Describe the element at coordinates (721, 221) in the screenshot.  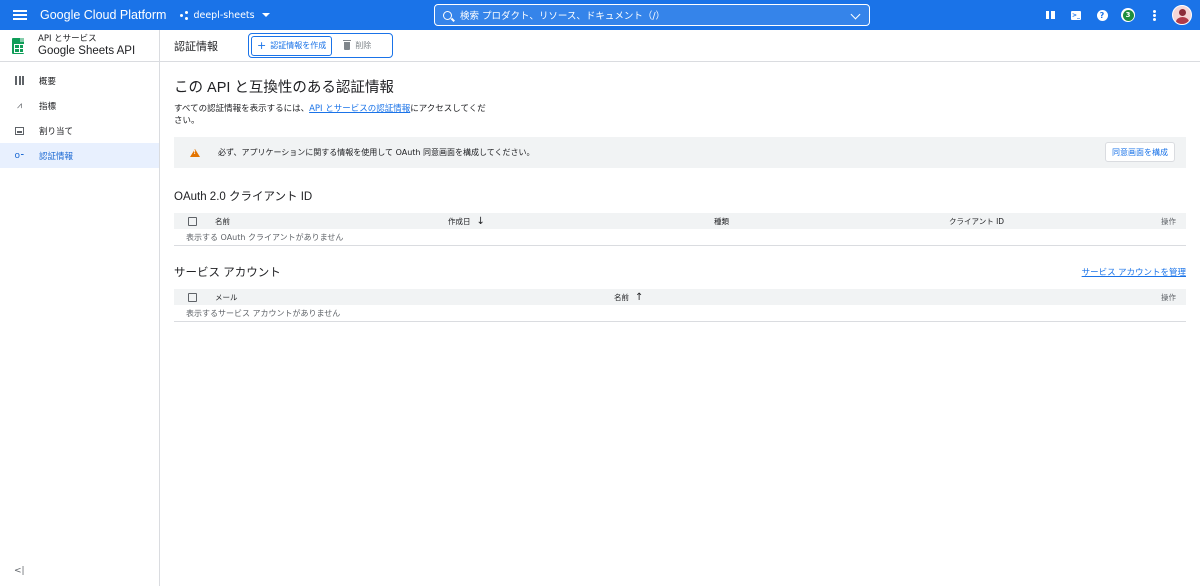
I see `column-type: 種類` at that location.